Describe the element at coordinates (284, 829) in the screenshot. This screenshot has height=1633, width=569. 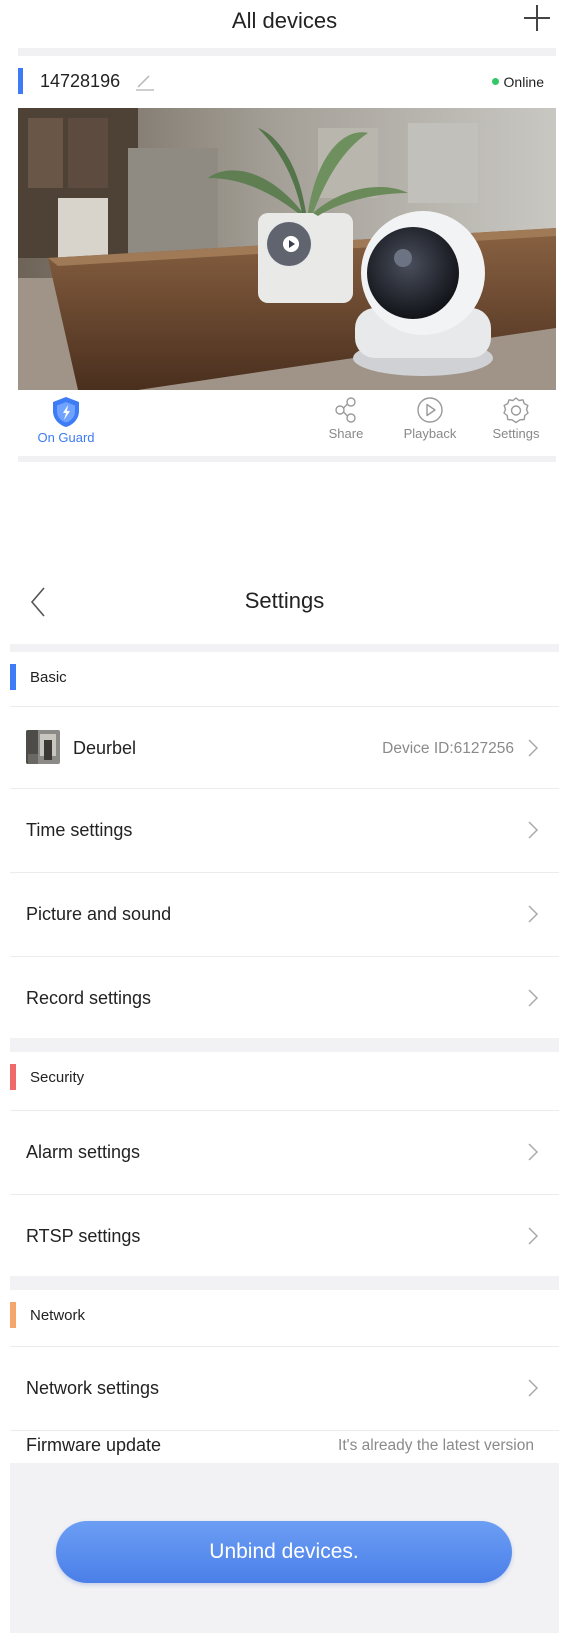
I see `time-settings-row: Time settings` at that location.